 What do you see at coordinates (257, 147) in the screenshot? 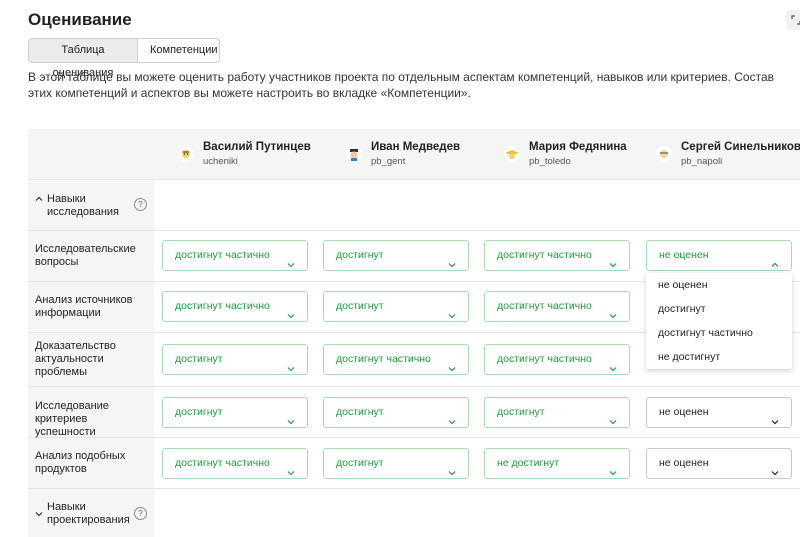
I see `person-name: Василий Путинцев` at bounding box center [257, 147].